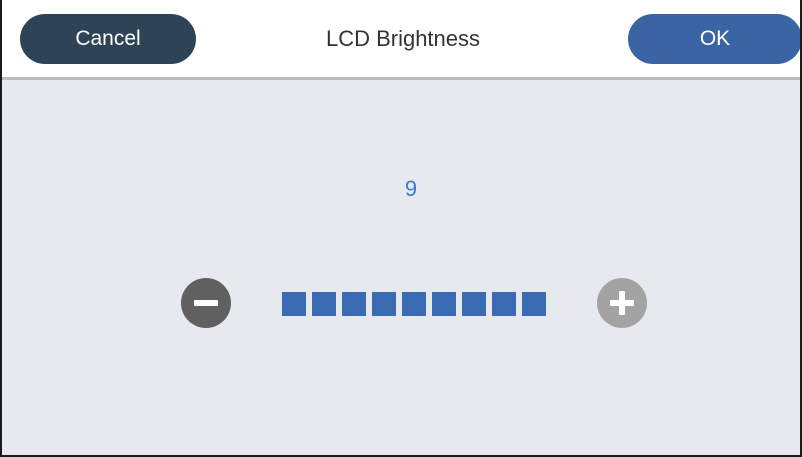 Image resolution: width=802 pixels, height=457 pixels. Describe the element at coordinates (411, 188) in the screenshot. I see `brightness-value: 9` at that location.